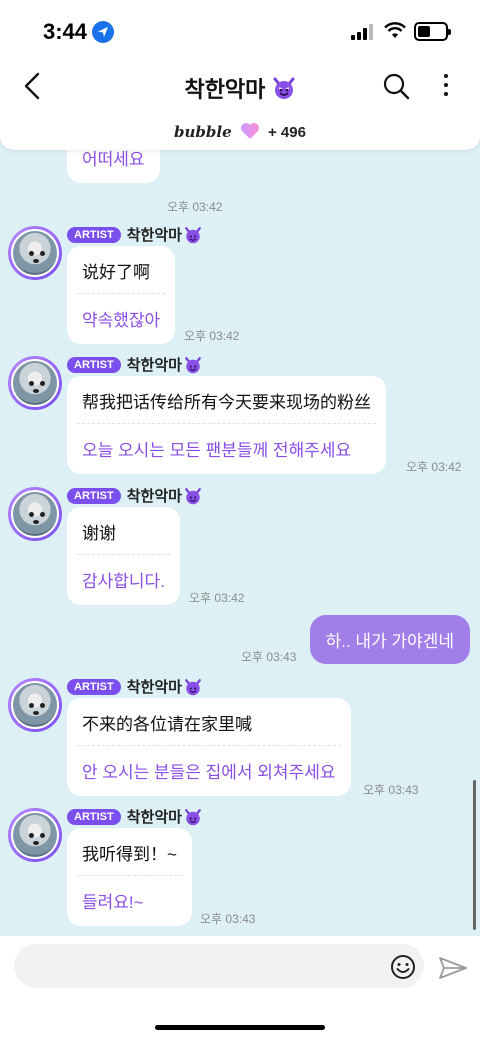 This screenshot has width=480, height=1039. What do you see at coordinates (226, 425) in the screenshot?
I see `message-card: 帮我把话传给所有今天要来现场的粉丝 오늘 오시는 모든 팬분들께 전해주세요` at bounding box center [226, 425].